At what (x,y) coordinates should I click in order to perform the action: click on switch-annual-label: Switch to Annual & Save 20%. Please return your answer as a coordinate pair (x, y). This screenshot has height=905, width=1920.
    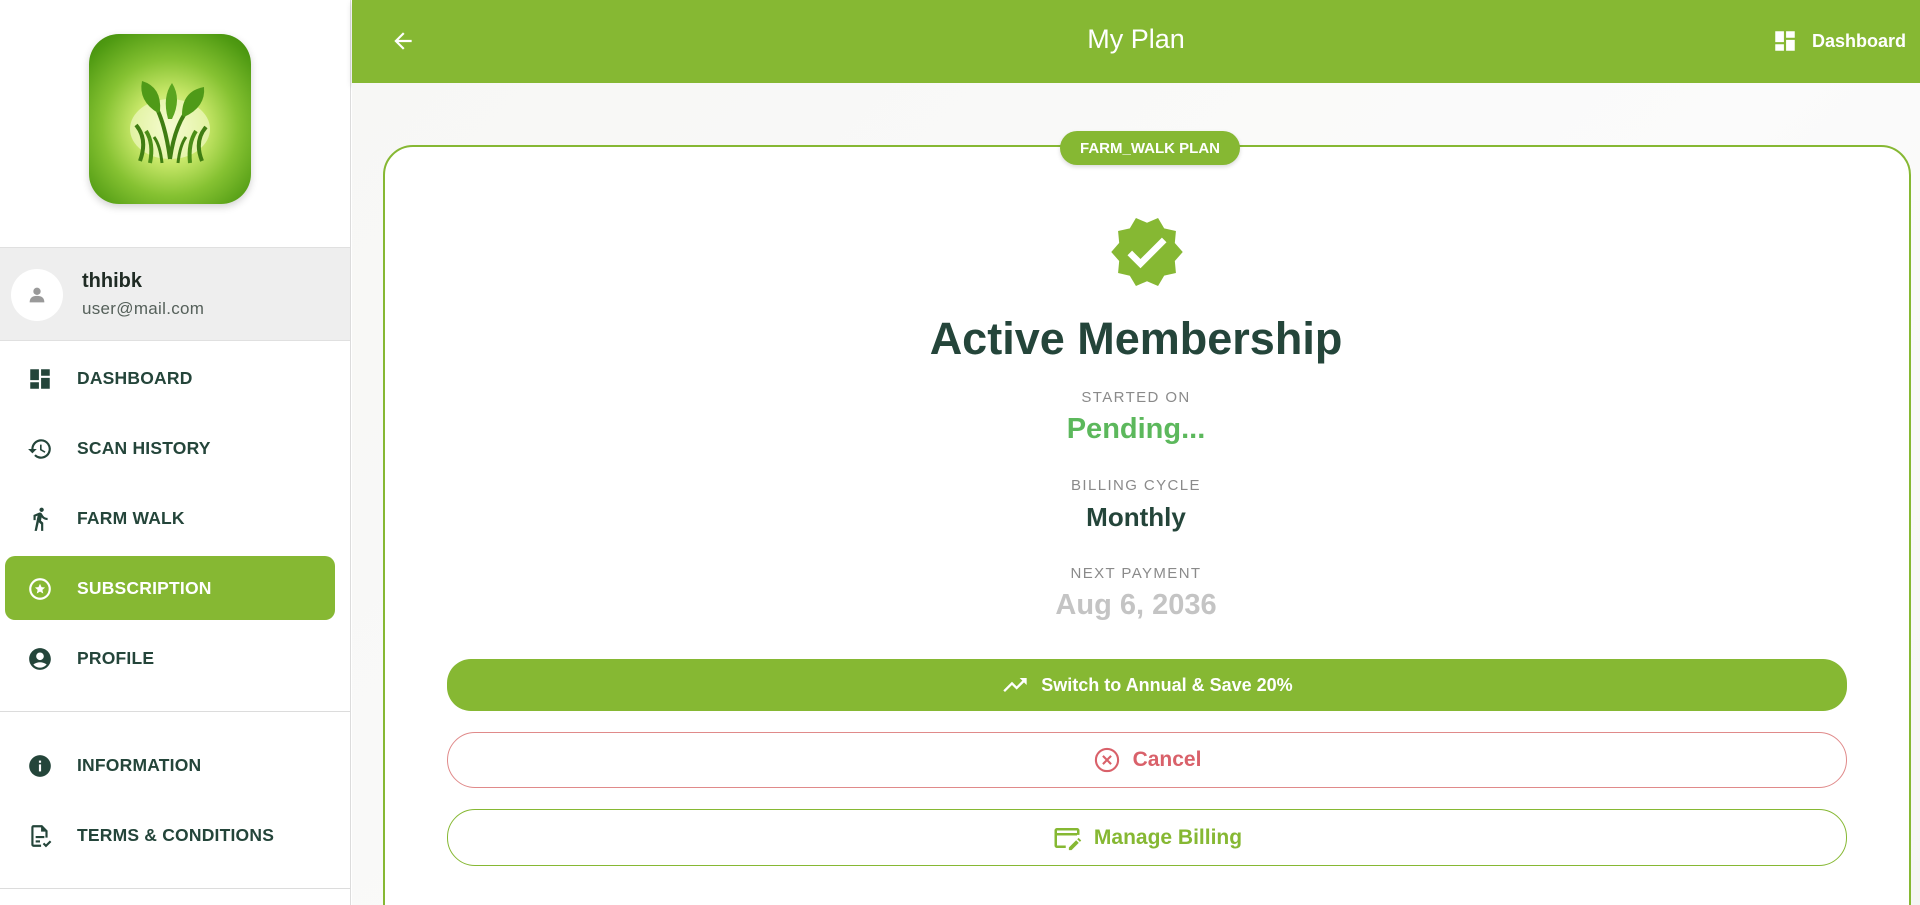
    Looking at the image, I should click on (1167, 684).